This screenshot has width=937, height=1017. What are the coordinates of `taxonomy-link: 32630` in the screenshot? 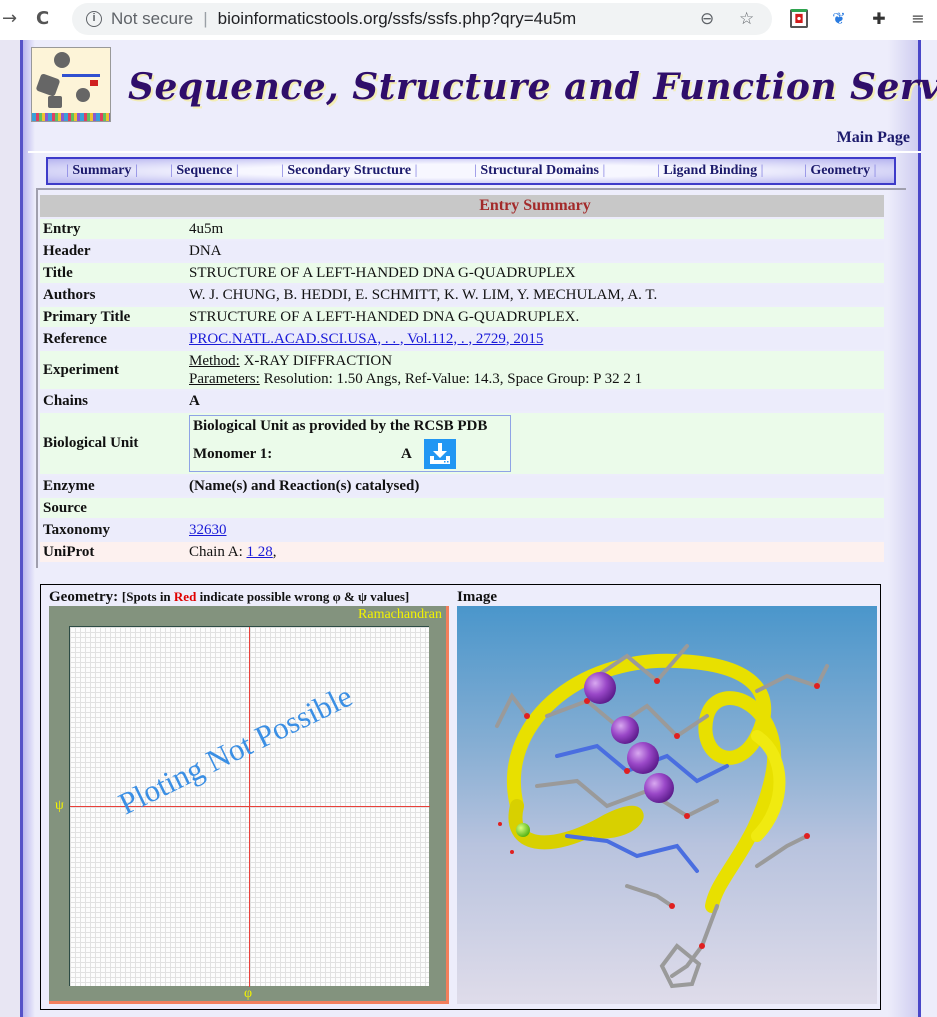 It's located at (208, 530).